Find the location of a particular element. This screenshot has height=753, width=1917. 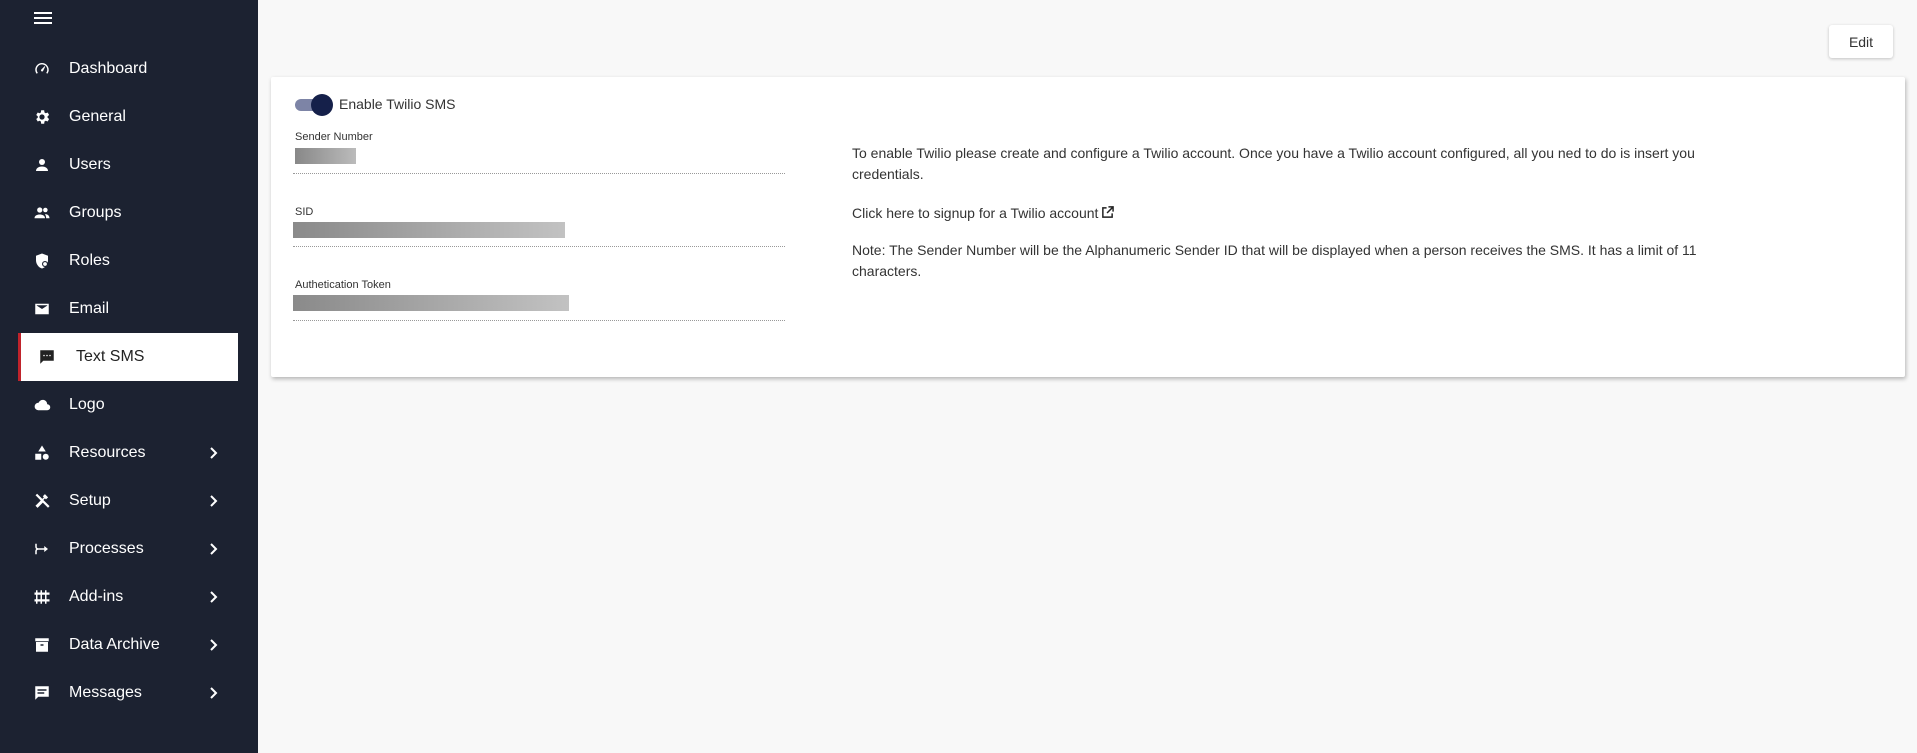

toggle-thumb is located at coordinates (322, 105).